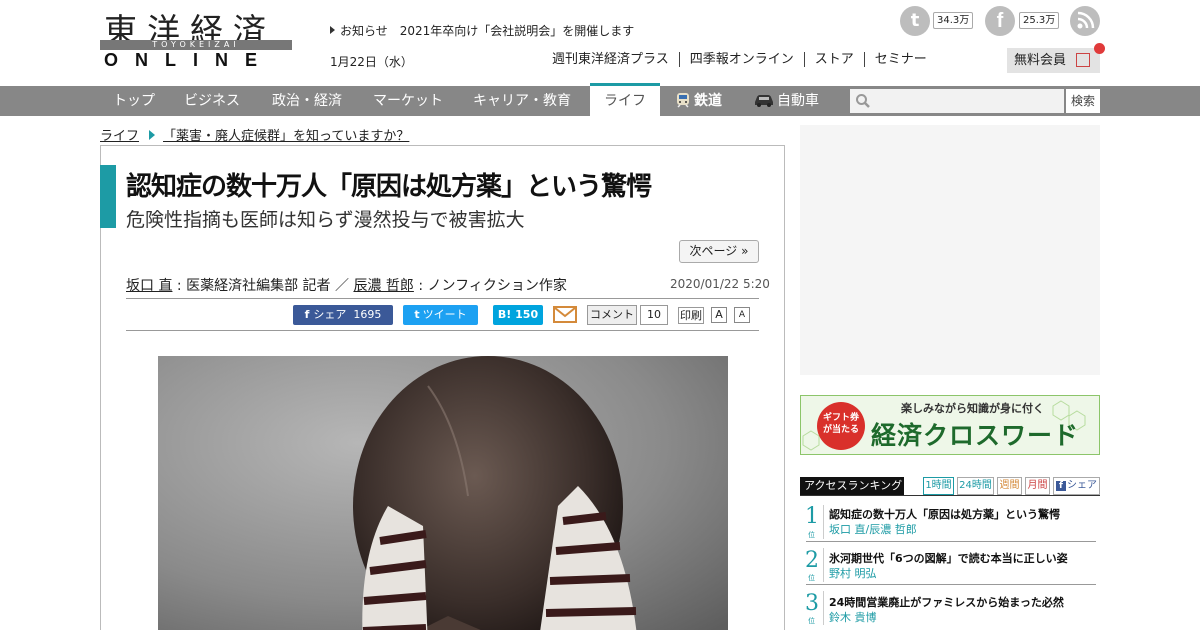  Describe the element at coordinates (863, 101) in the screenshot. I see `search-icon` at that location.